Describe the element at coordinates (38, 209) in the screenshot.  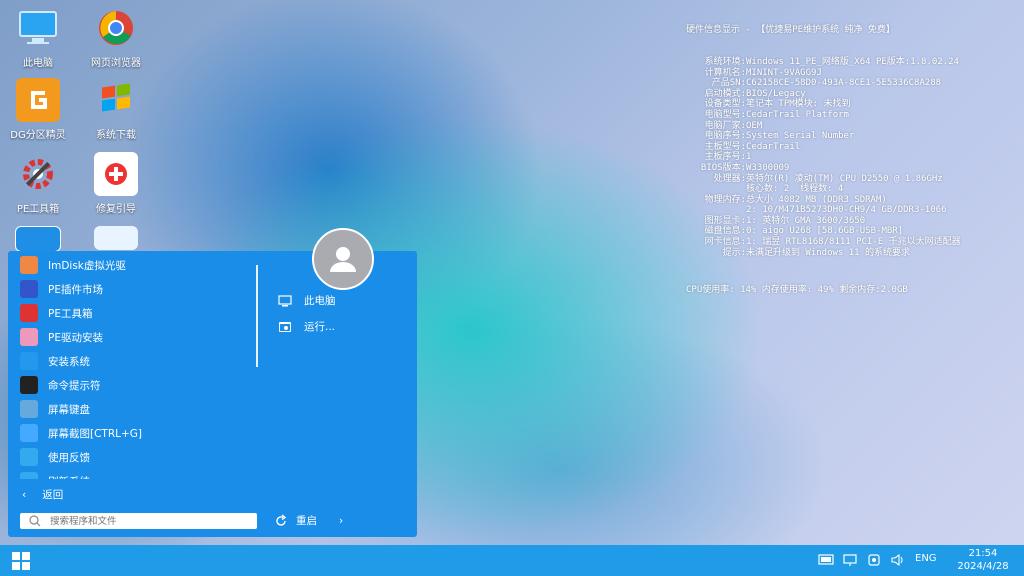
I see `desktop-icon-label: PE工具箱` at that location.